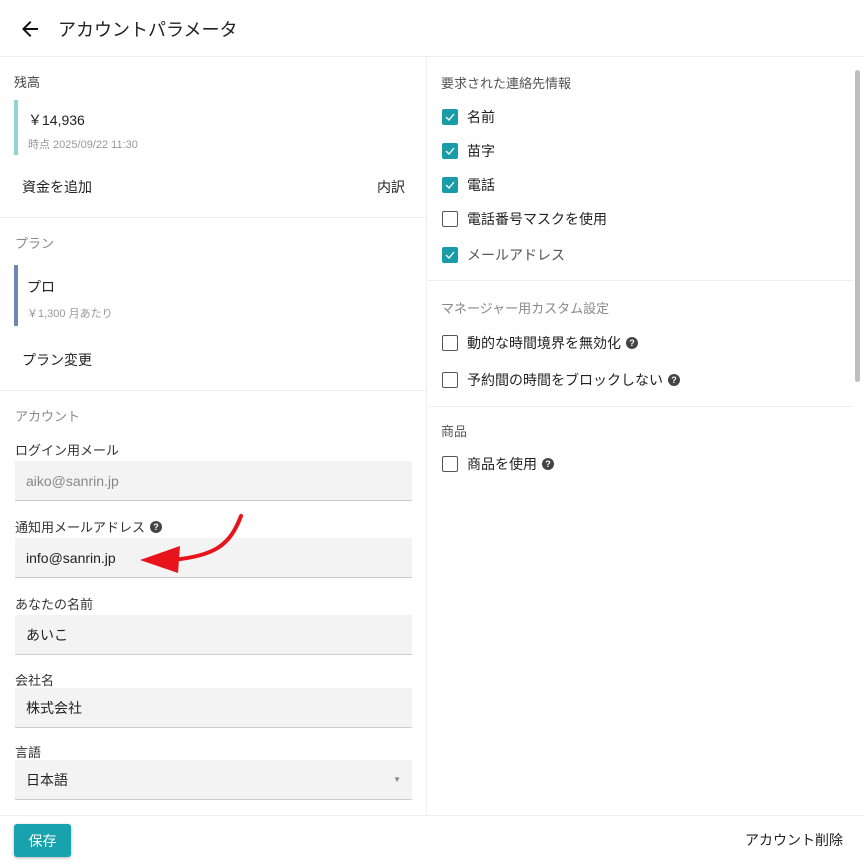 Image resolution: width=863 pixels, height=863 pixels. Describe the element at coordinates (565, 380) in the screenshot. I see `checkbox-label: 予約間の時間をブロックしない` at that location.